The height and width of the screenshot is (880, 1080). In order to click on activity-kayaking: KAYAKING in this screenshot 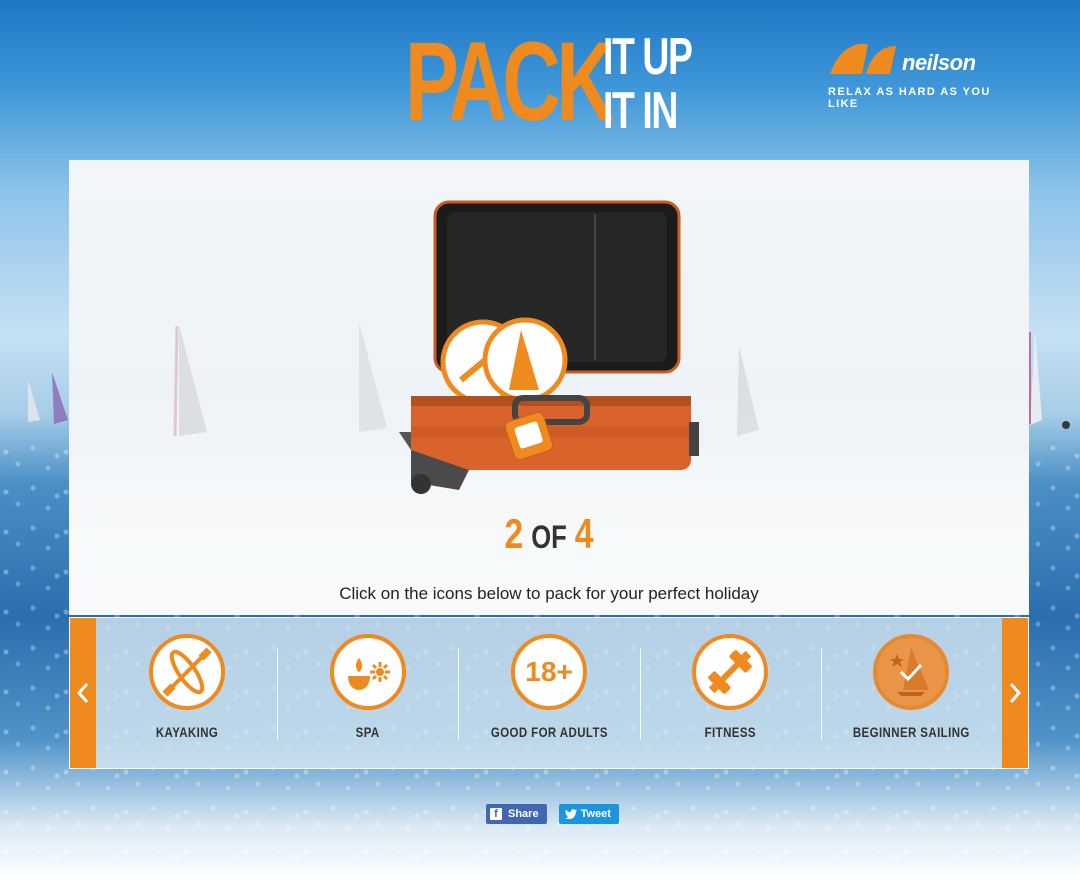, I will do `click(186, 693)`.